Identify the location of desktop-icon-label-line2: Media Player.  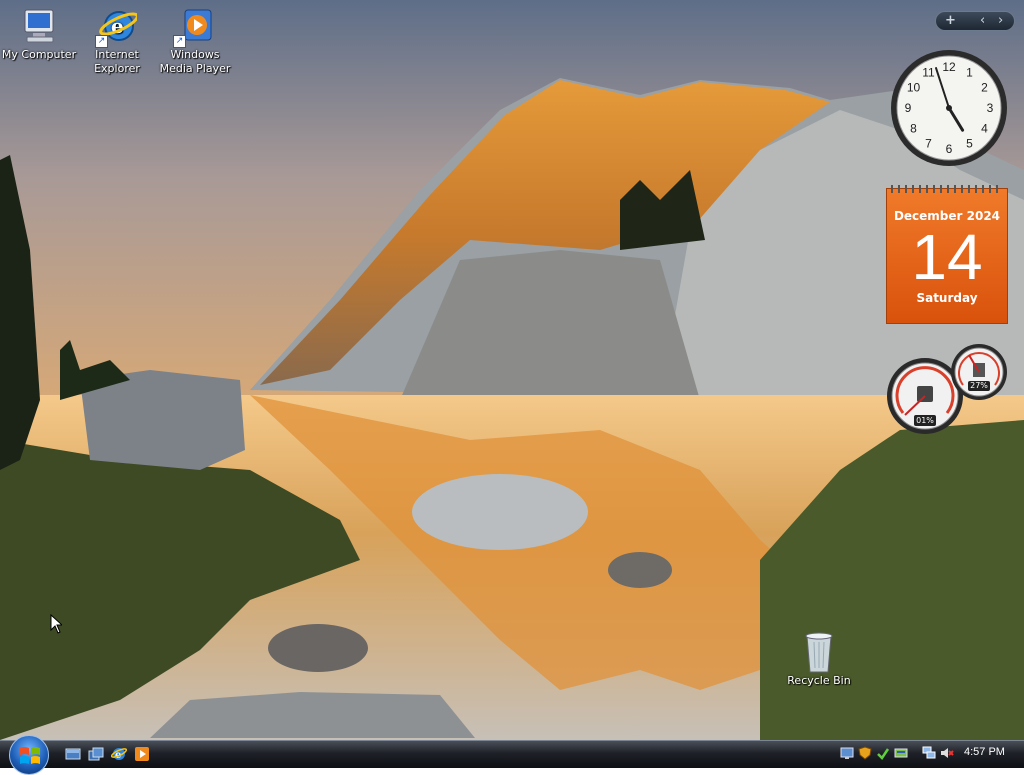
(195, 68).